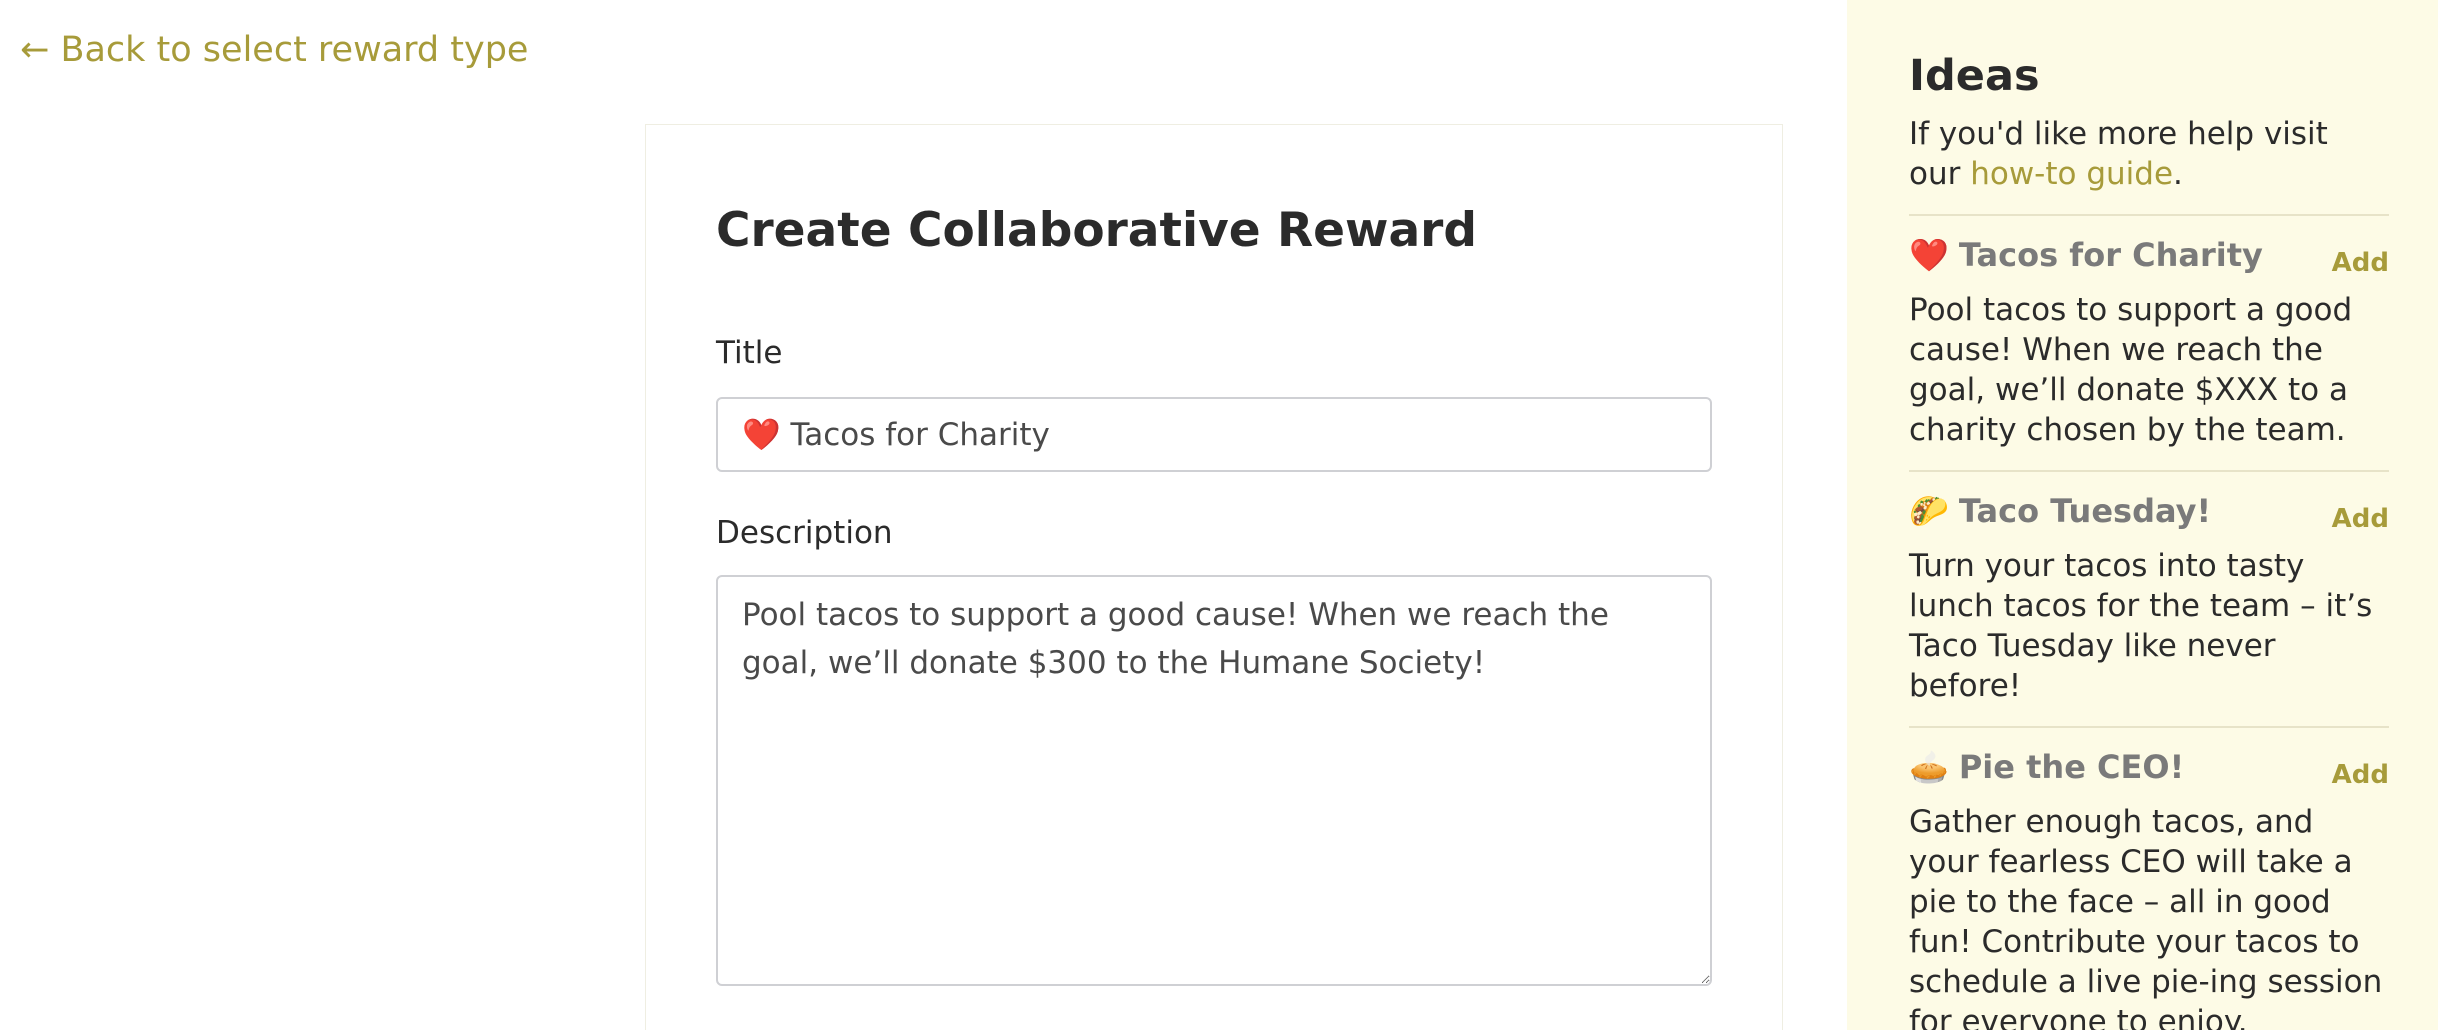 This screenshot has height=1030, width=2438. Describe the element at coordinates (804, 533) in the screenshot. I see `description-label: Description` at that location.